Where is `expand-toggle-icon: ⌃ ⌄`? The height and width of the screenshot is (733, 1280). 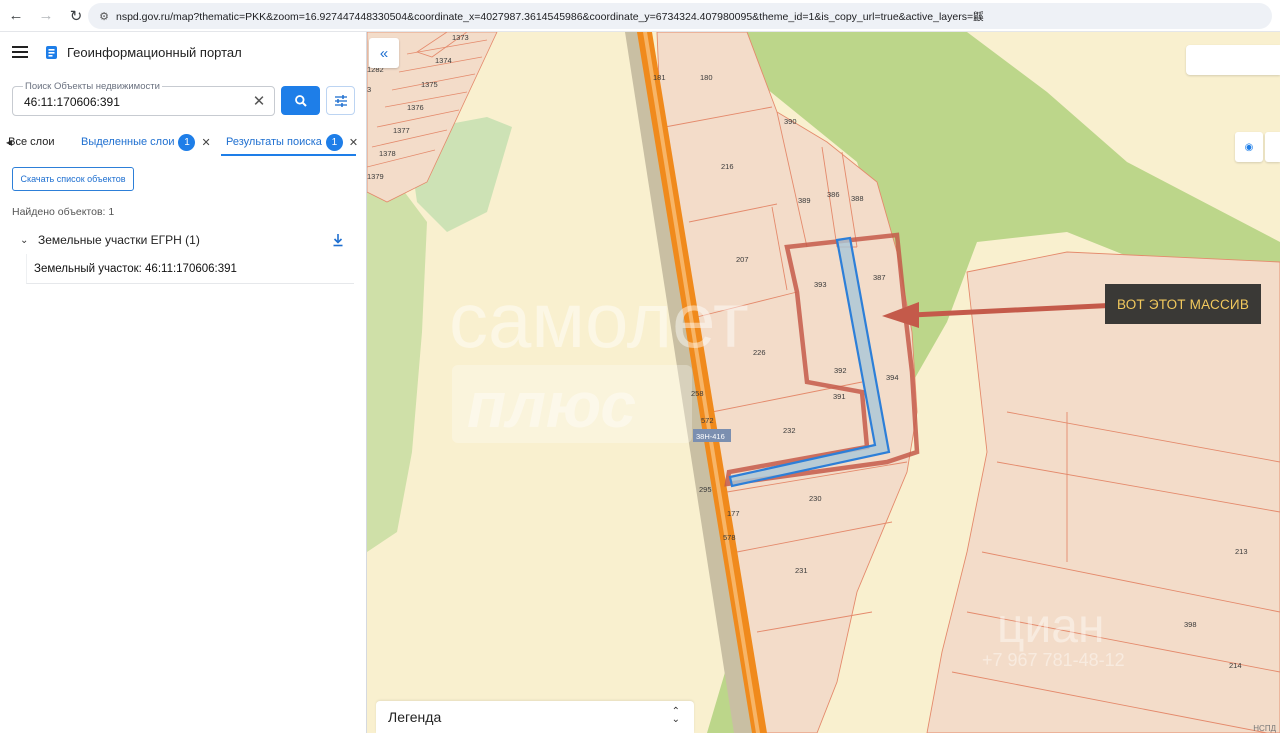
expand-toggle-icon: ⌃ ⌄ is located at coordinates (676, 716).